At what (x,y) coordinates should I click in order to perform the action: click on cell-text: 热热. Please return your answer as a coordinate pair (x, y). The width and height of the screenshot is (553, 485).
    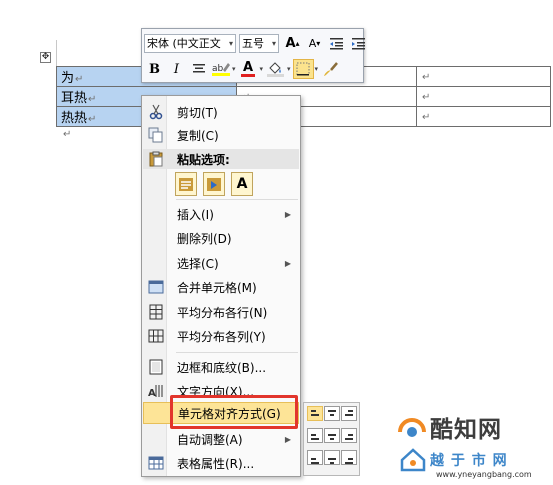
    Looking at the image, I should click on (74, 118).